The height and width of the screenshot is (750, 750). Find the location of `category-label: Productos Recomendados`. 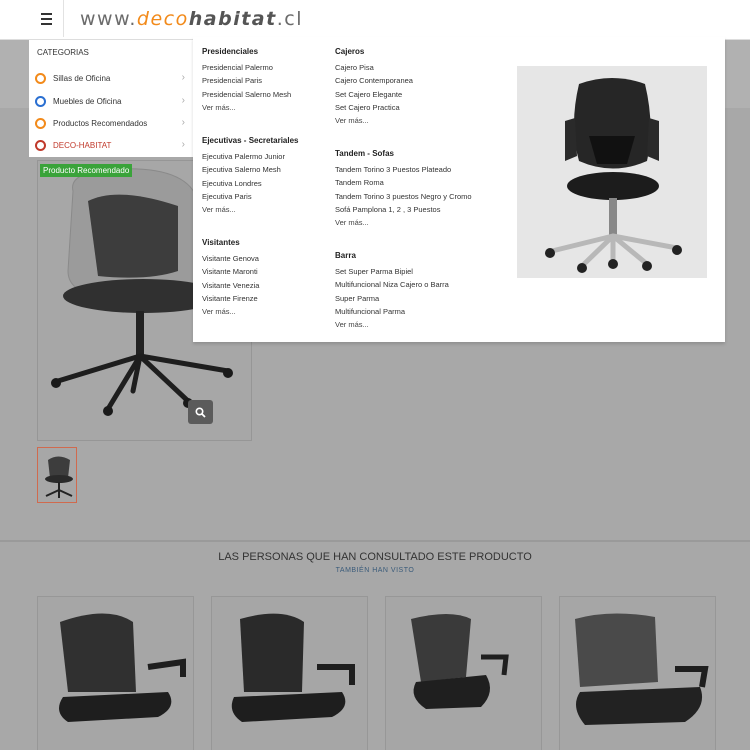

category-label: Productos Recomendados is located at coordinates (100, 123).